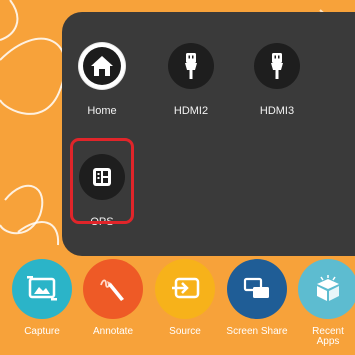 The image size is (355, 355). I want to click on selected-item-highlight, so click(102, 181).